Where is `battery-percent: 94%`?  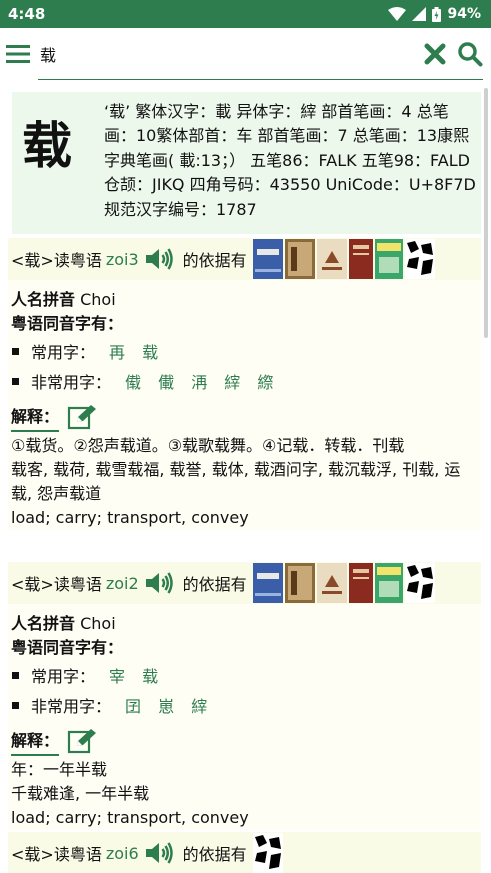 battery-percent: 94% is located at coordinates (464, 14).